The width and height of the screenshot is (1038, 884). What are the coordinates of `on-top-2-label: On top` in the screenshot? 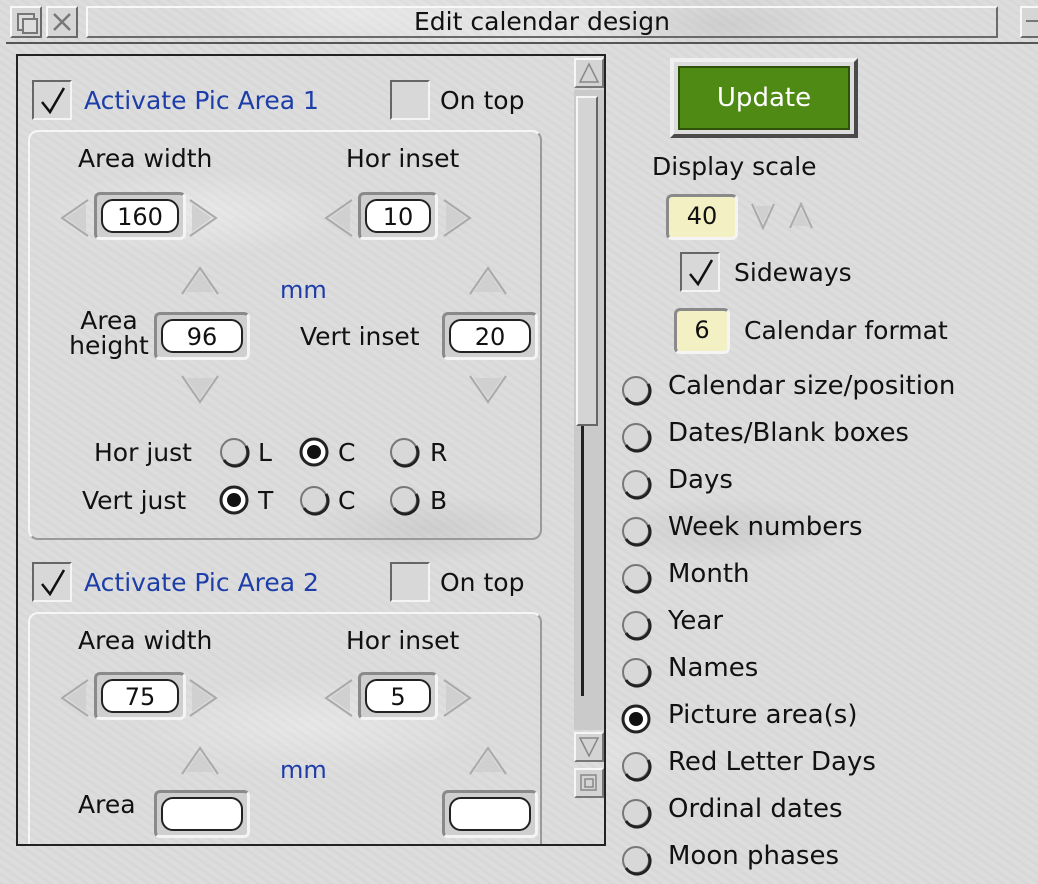 It's located at (482, 582).